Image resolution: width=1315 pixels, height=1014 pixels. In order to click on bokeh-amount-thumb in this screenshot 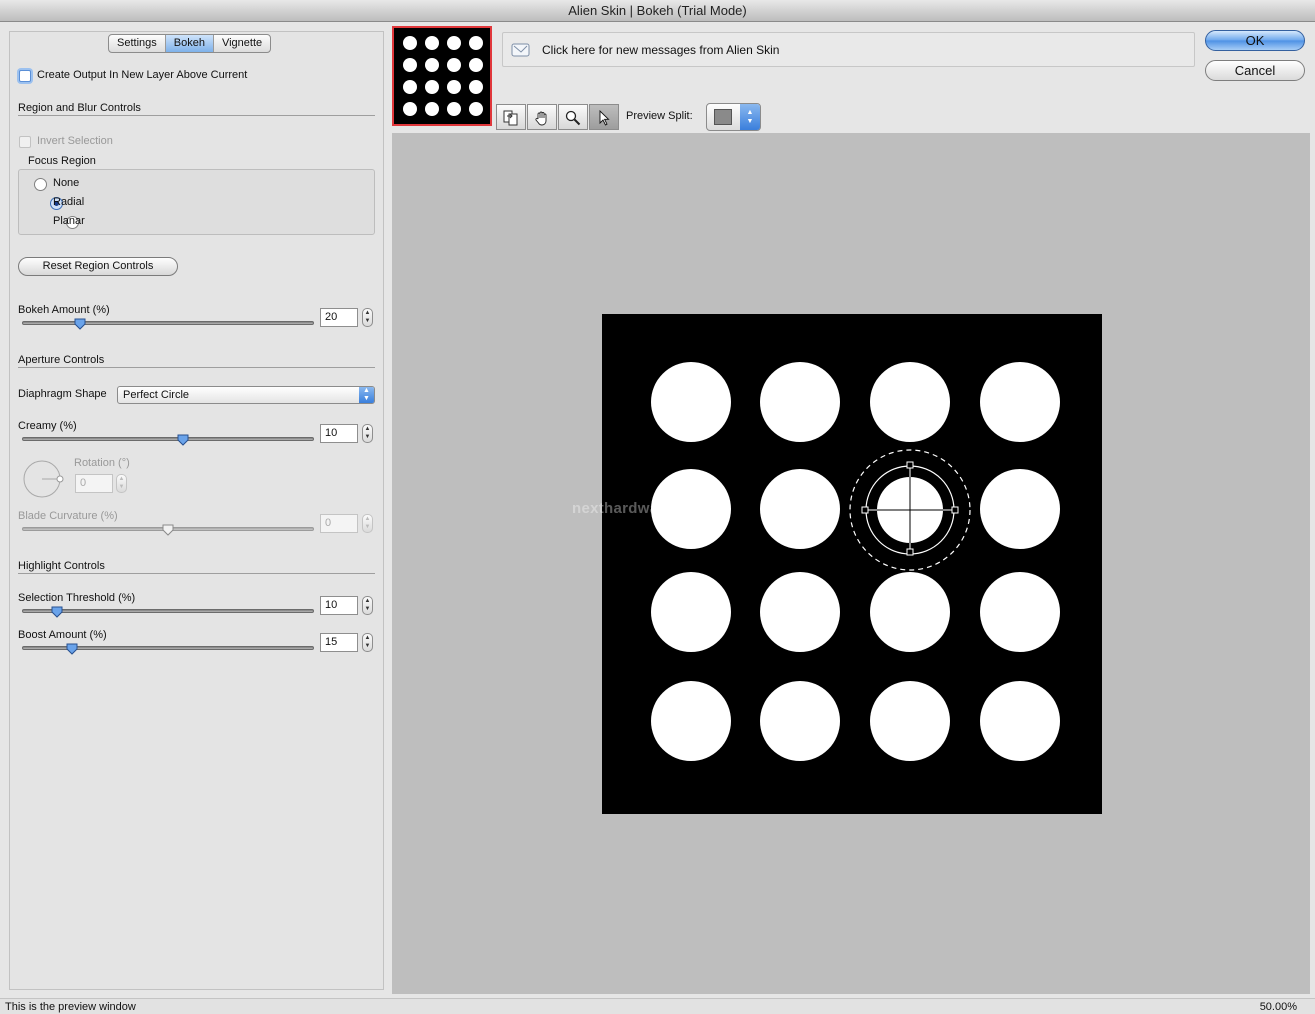, I will do `click(80, 324)`.